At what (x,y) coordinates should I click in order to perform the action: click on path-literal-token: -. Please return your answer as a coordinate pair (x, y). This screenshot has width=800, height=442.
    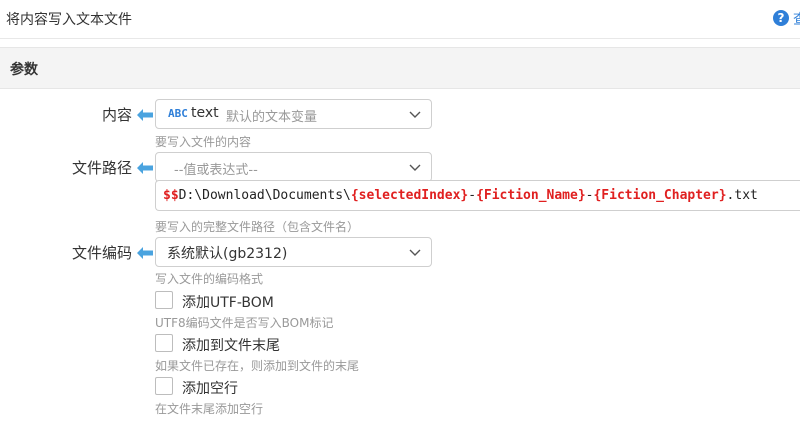
    Looking at the image, I should click on (472, 195).